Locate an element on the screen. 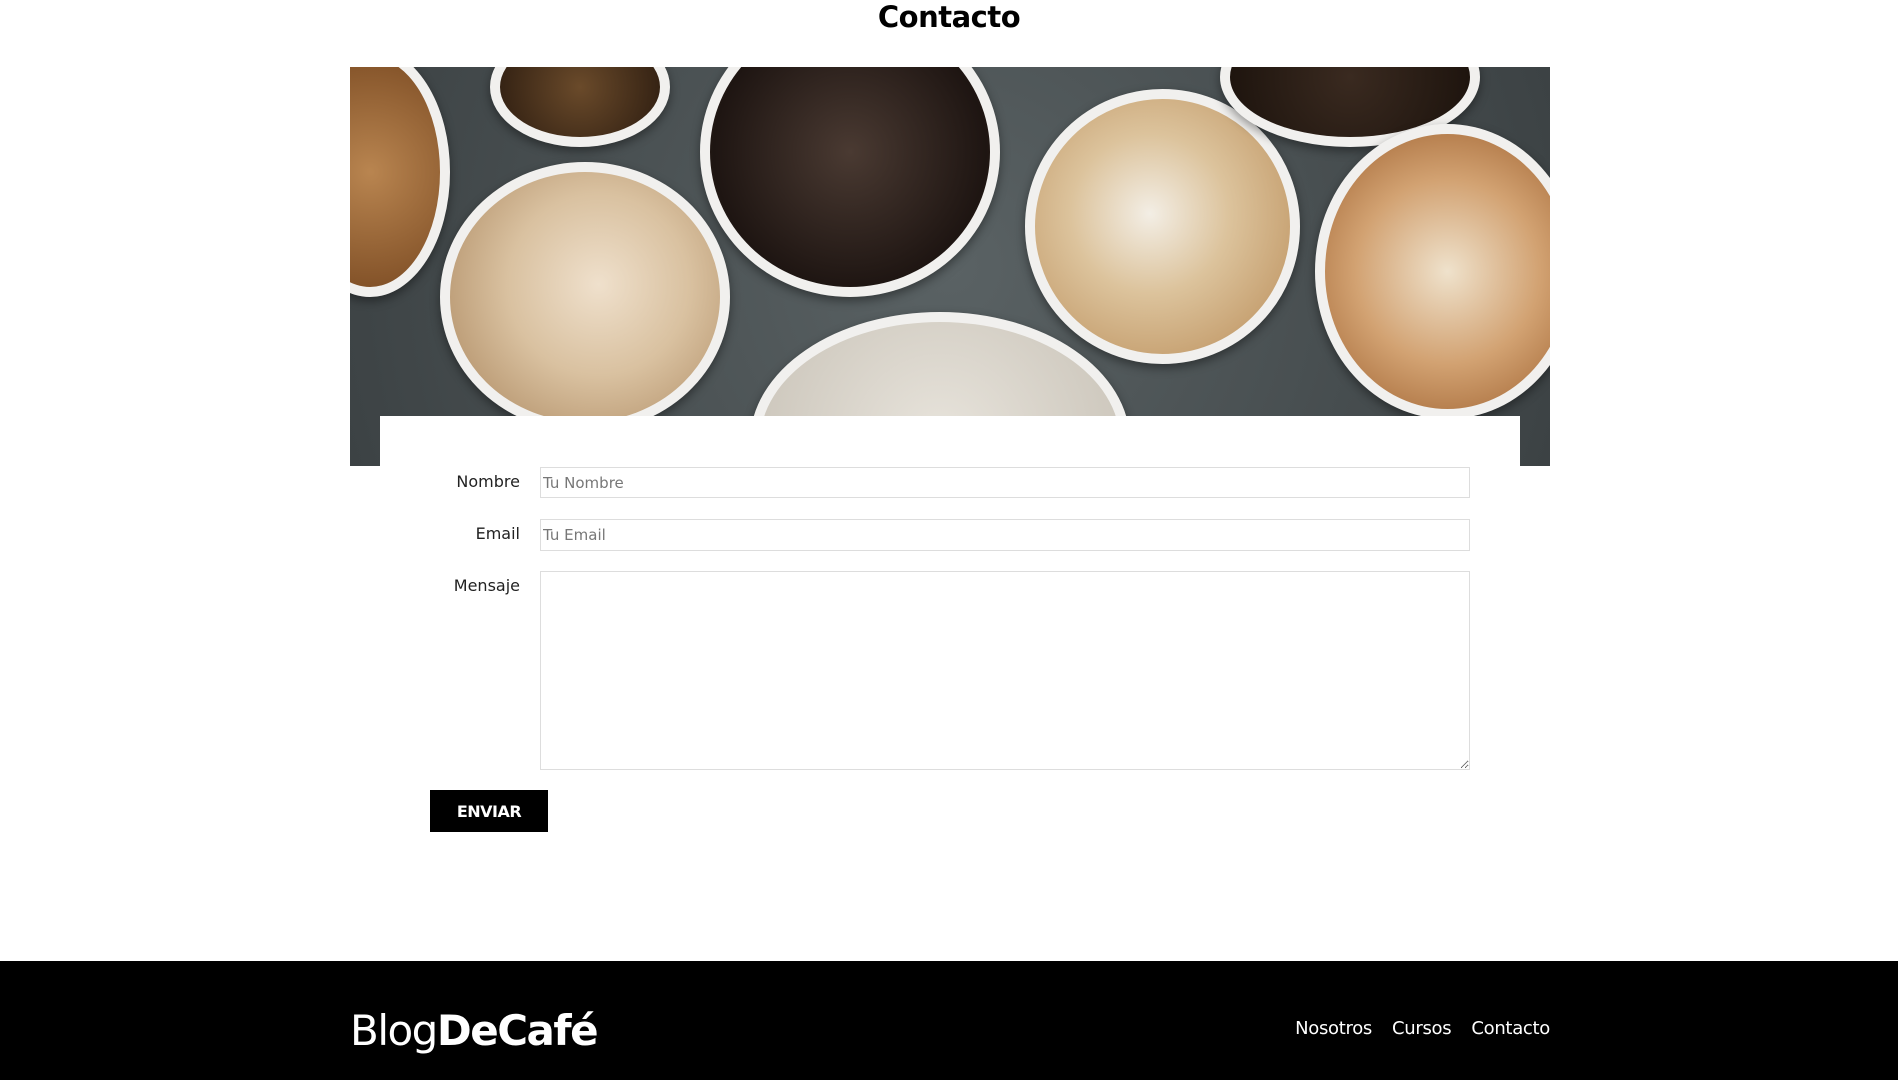 This screenshot has width=1898, height=1080. logo-bold: DeCafé is located at coordinates (517, 1030).